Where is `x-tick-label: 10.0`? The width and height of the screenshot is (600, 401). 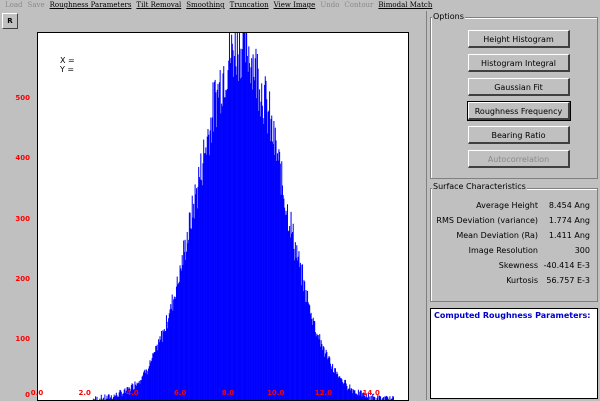
x-tick-label: 10.0 is located at coordinates (276, 393).